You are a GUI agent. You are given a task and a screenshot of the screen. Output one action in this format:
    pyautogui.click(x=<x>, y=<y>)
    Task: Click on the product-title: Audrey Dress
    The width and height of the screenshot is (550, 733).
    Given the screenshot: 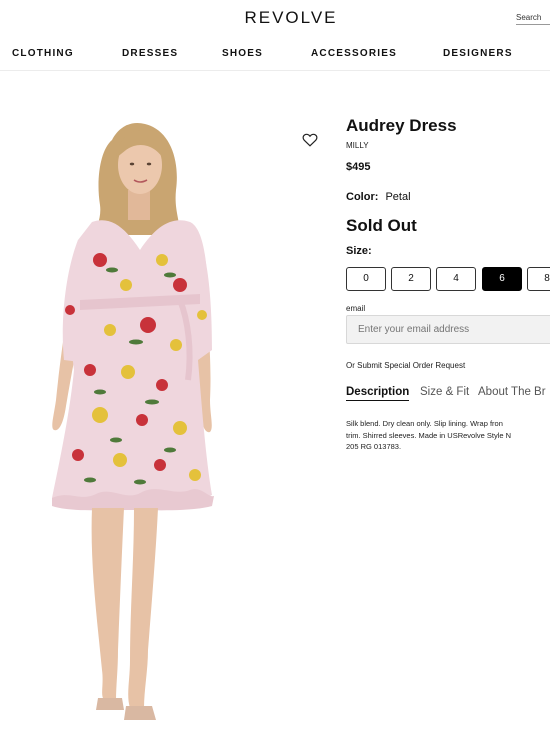 What is the action you would take?
    pyautogui.click(x=401, y=125)
    